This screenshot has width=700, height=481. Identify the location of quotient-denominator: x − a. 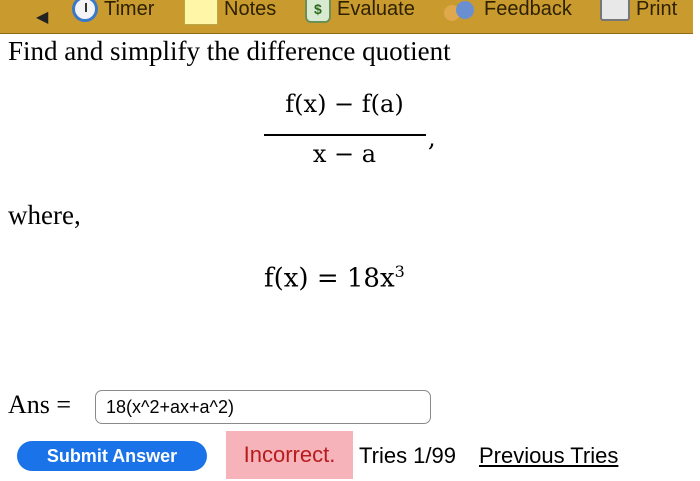
(344, 154).